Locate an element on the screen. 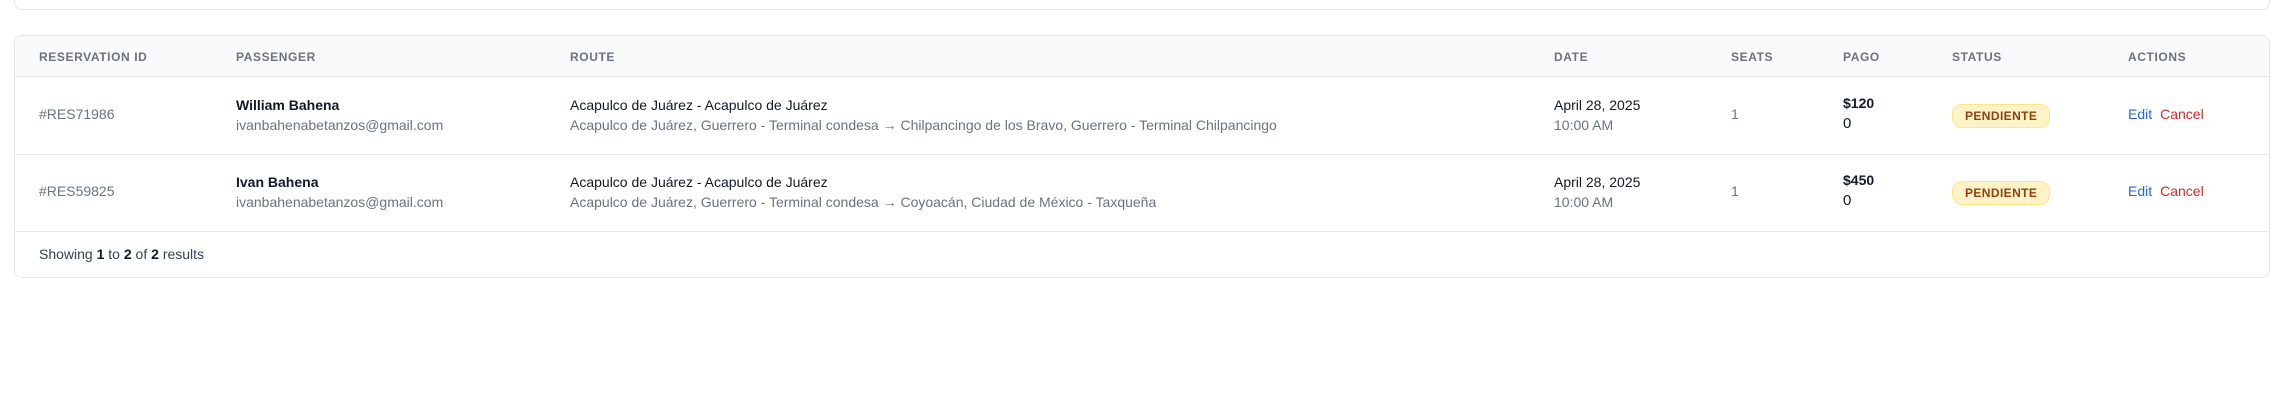 This screenshot has width=2285, height=412. pagination-suffix: results is located at coordinates (183, 254).